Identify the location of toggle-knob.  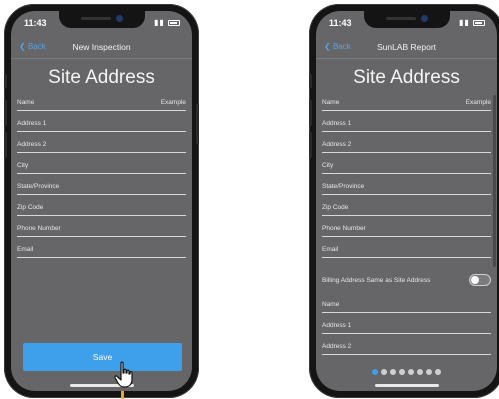
(475, 280).